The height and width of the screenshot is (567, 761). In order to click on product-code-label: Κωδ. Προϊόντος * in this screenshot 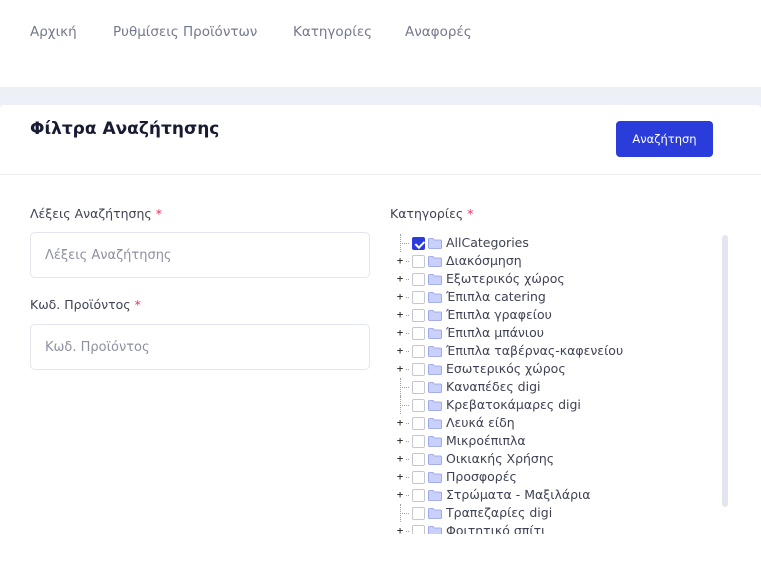, I will do `click(85, 304)`.